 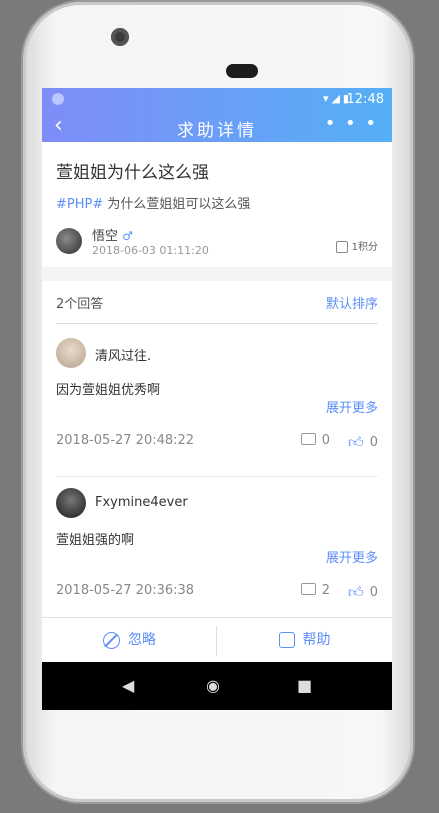 I want to click on comment-button: 2, so click(x=315, y=590).